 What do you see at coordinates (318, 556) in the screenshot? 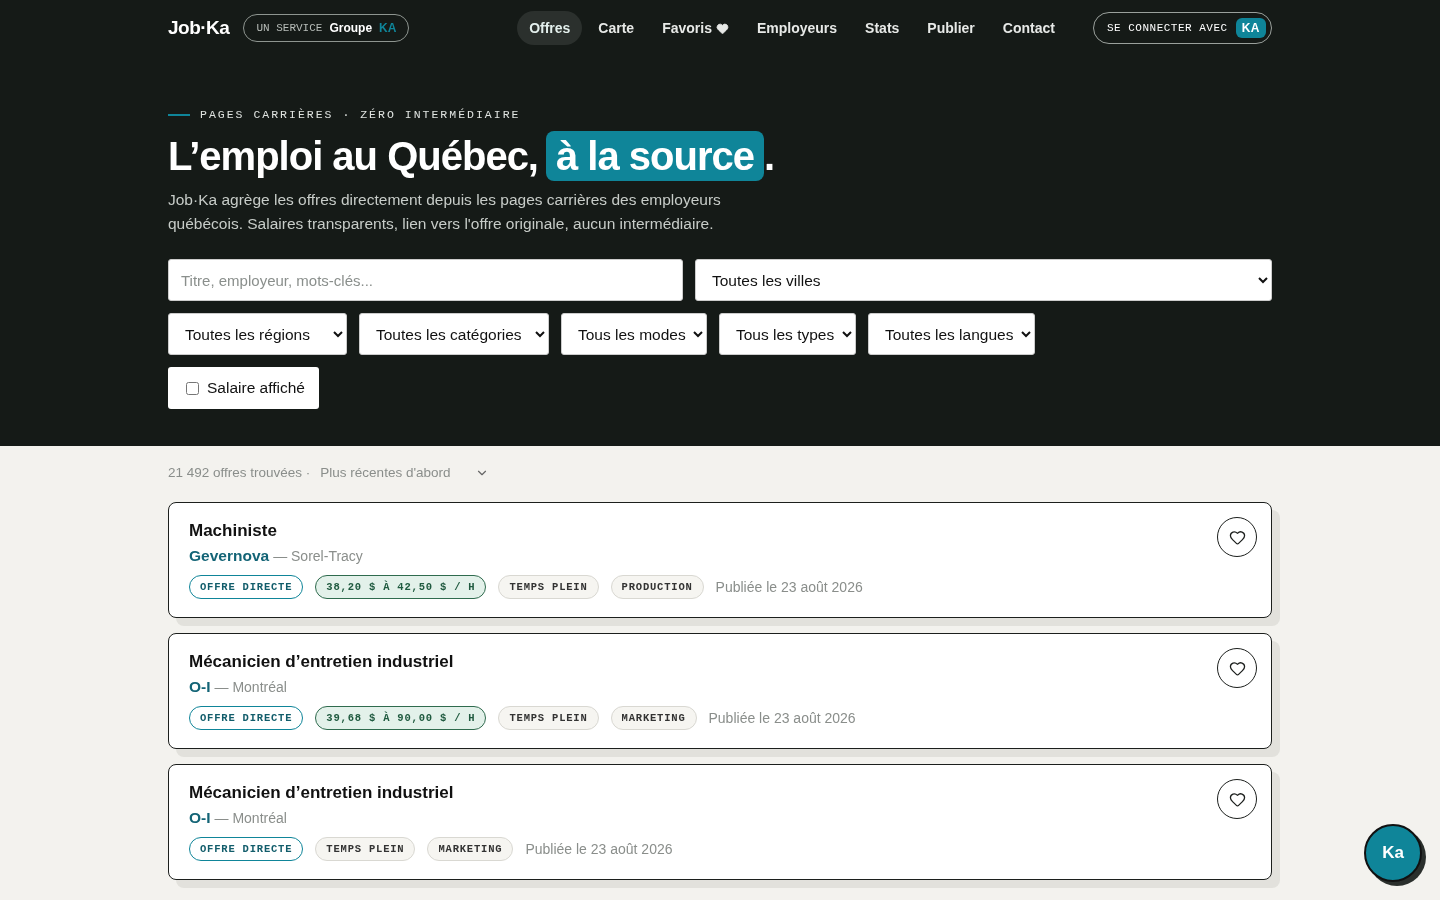
I see `job-city: — Sorel-Tracy` at bounding box center [318, 556].